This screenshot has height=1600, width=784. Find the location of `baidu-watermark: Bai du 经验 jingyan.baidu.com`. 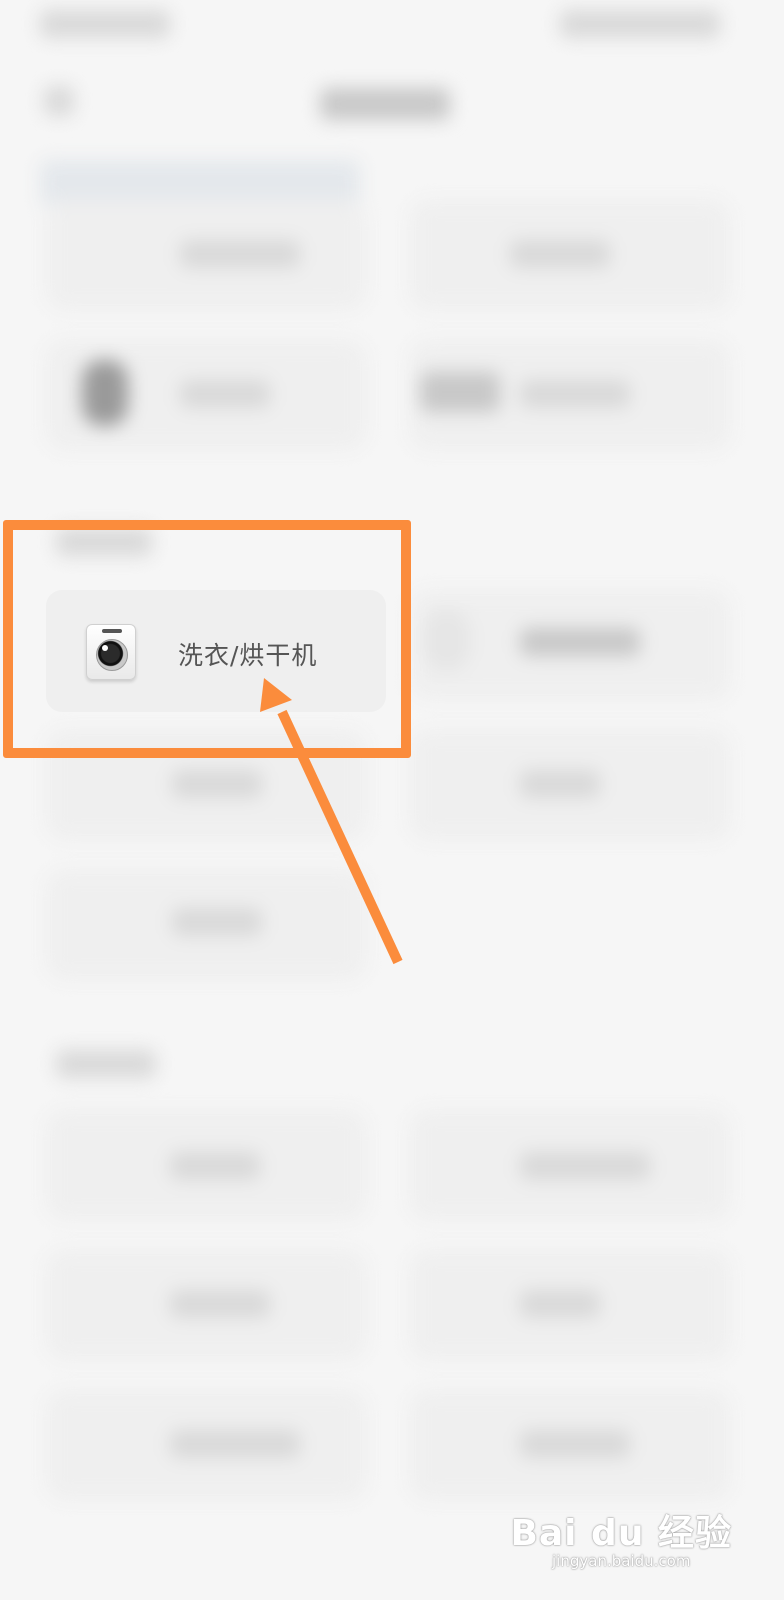

baidu-watermark: Bai du 经验 jingyan.baidu.com is located at coordinates (621, 1537).